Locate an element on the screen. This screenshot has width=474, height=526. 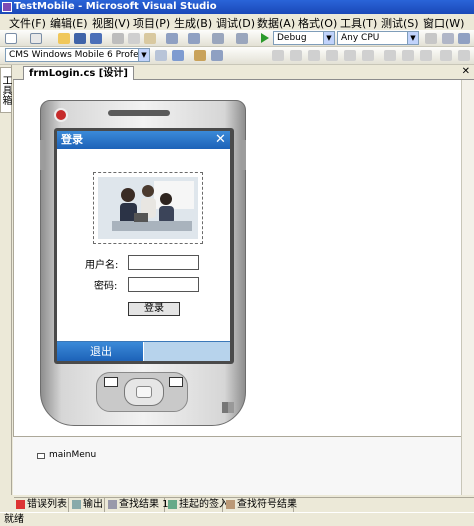
form-title: 登录 is located at coordinates (72, 139).